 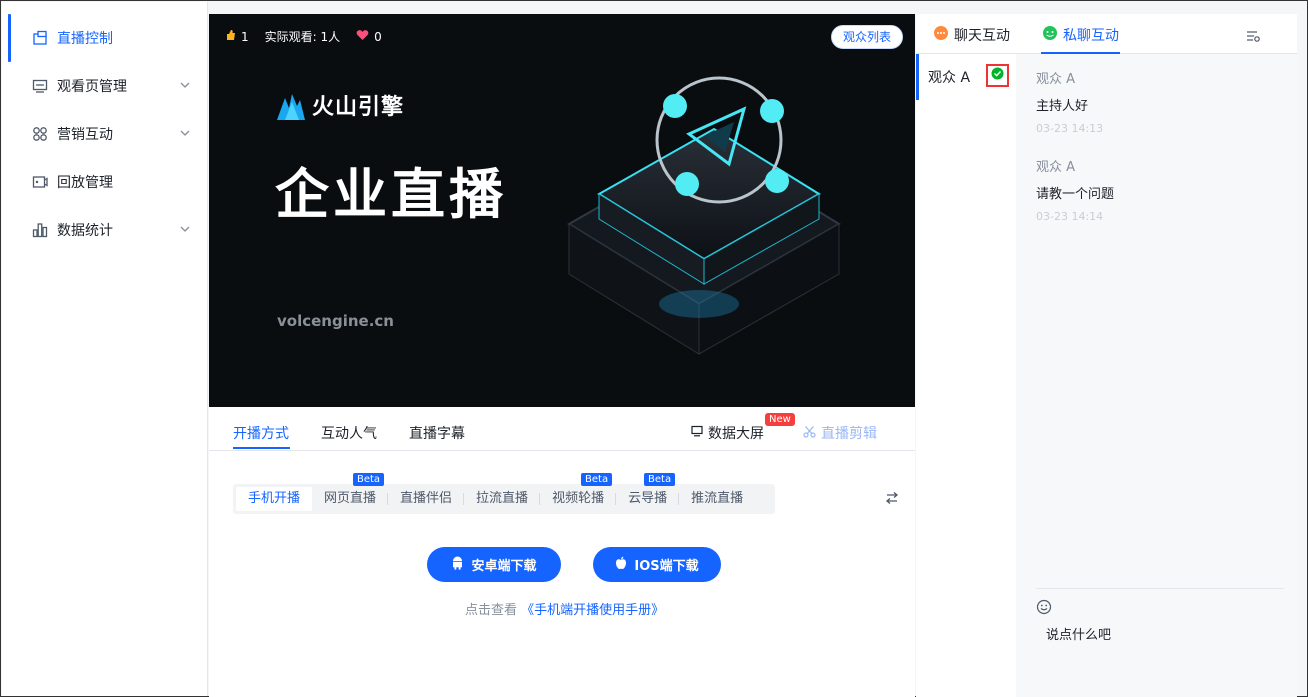 What do you see at coordinates (274, 499) in the screenshot?
I see `method-mobile: 手机开播` at bounding box center [274, 499].